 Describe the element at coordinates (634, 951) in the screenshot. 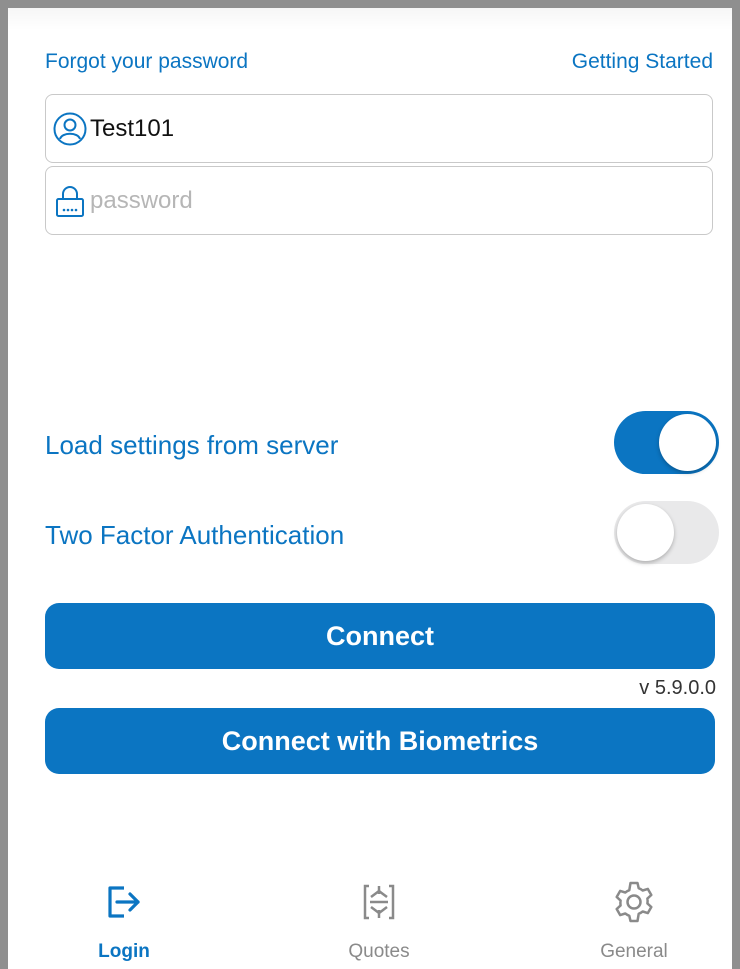

I see `tab-general-label: General` at that location.